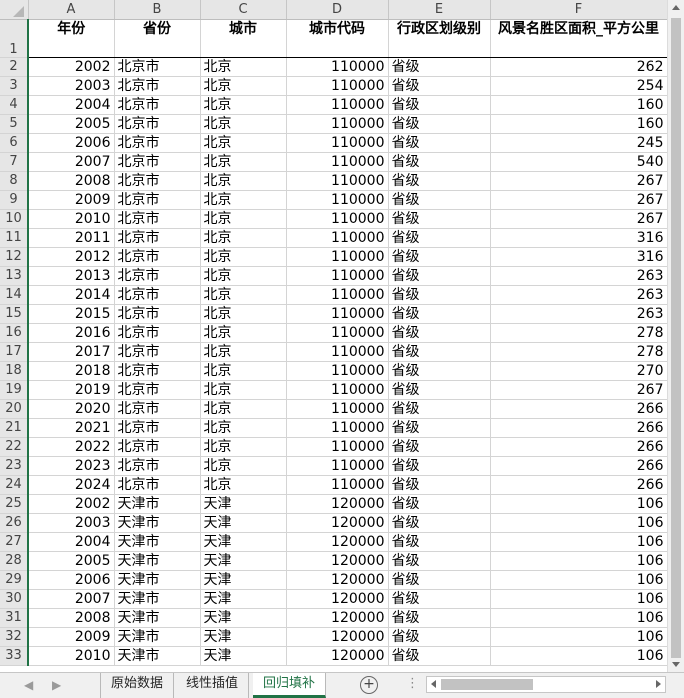 This screenshot has width=684, height=698. I want to click on cell-year: 2016, so click(71, 333).